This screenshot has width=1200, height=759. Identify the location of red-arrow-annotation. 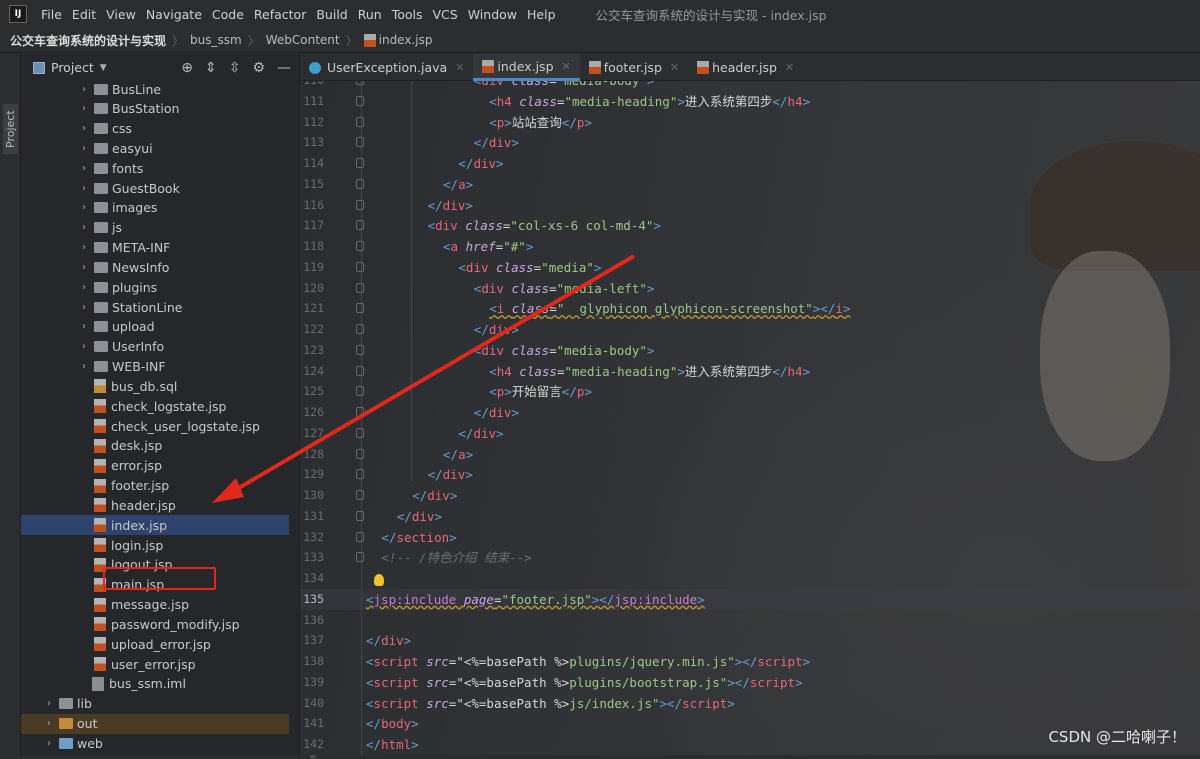
(424, 378).